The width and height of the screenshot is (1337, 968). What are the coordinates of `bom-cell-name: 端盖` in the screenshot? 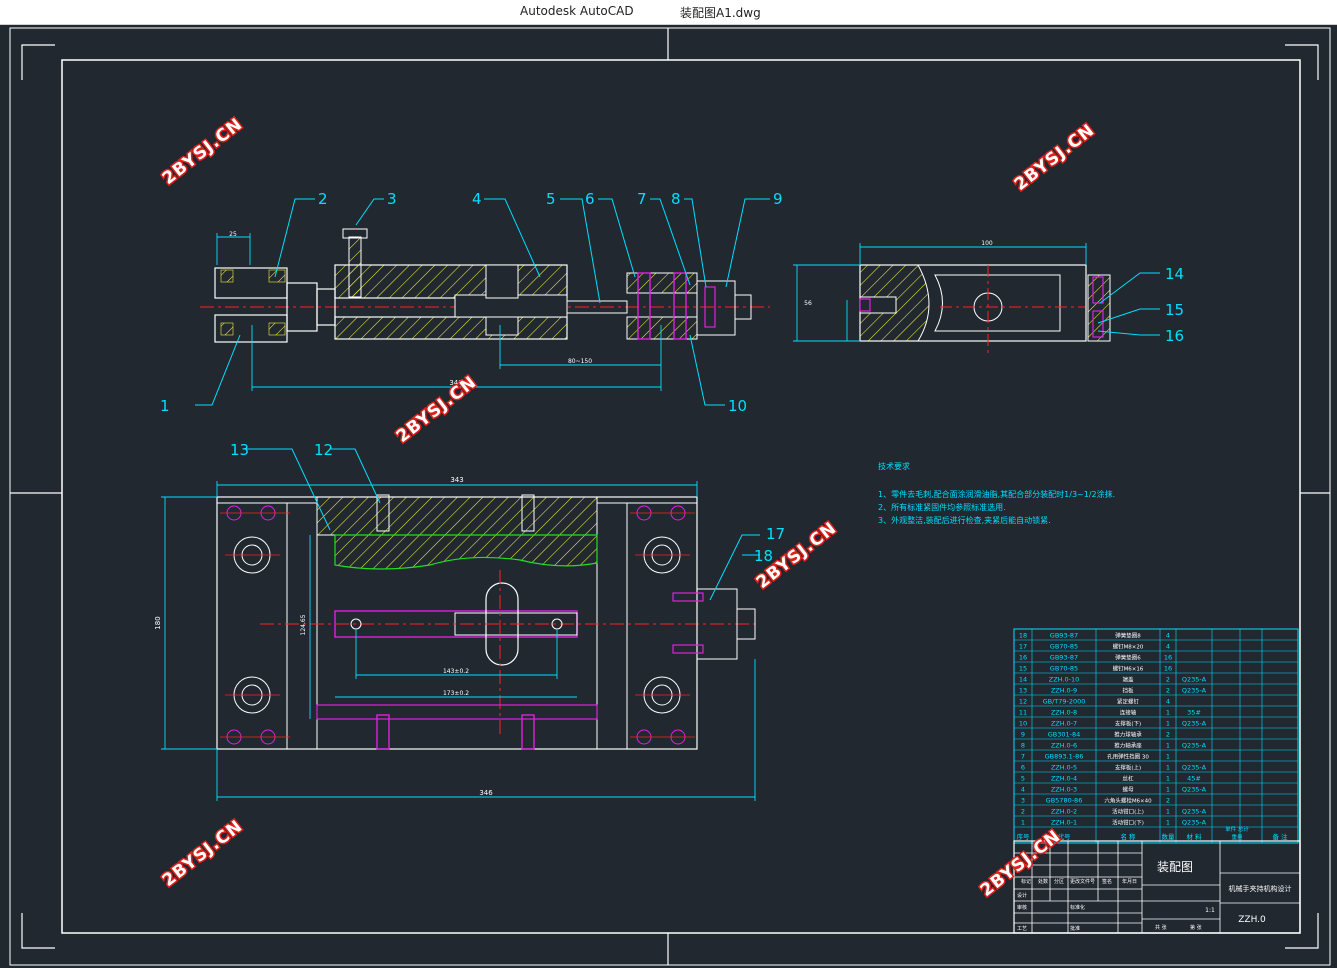 It's located at (1128, 680).